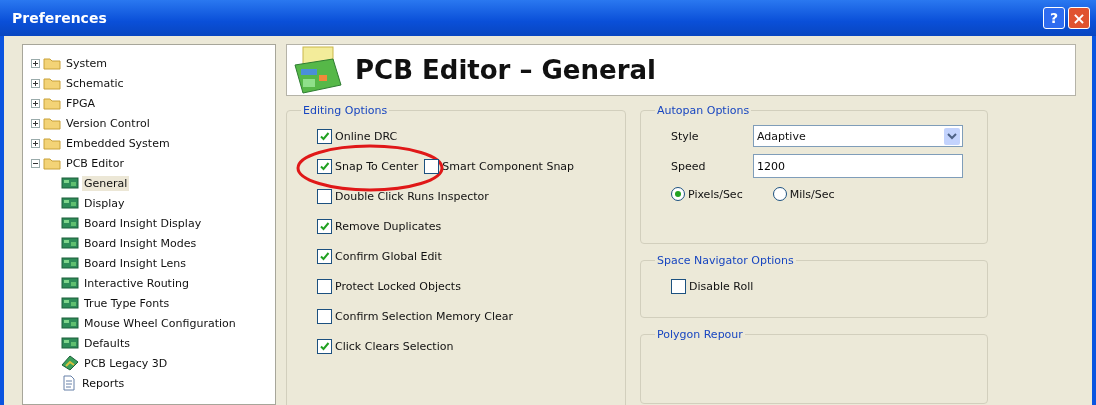 The image size is (1096, 405). Describe the element at coordinates (703, 110) in the screenshot. I see `group-title: Autopan Options` at that location.